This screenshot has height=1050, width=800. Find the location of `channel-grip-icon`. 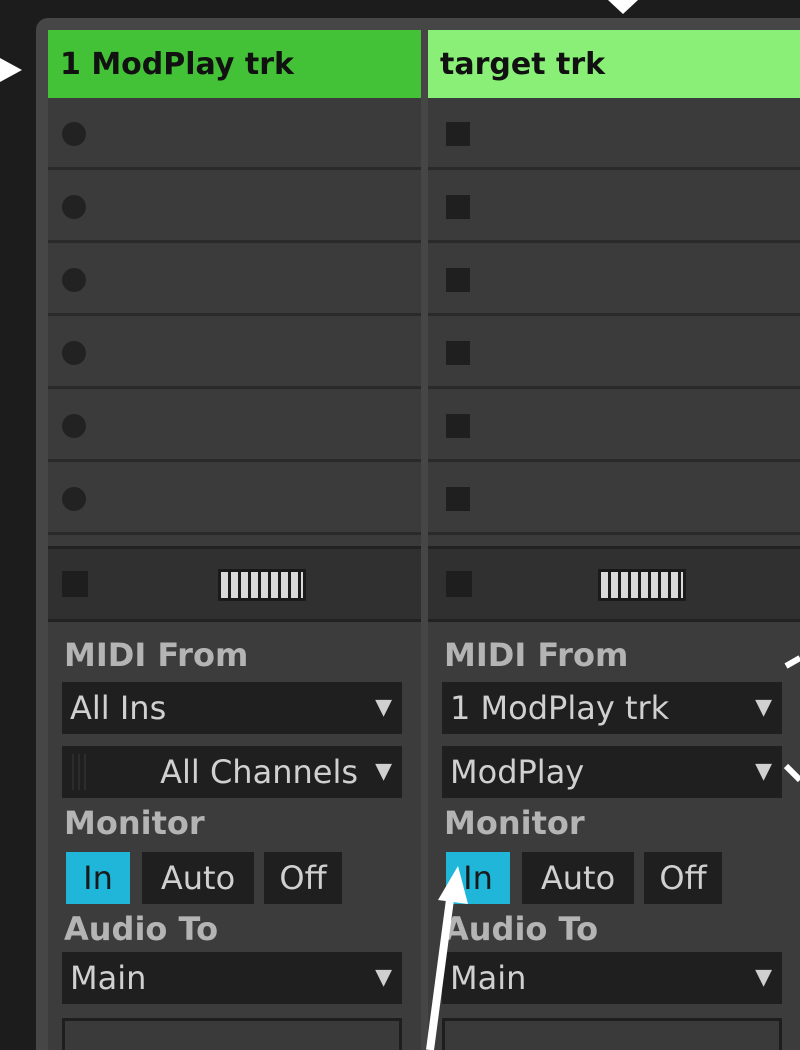

channel-grip-icon is located at coordinates (81, 772).